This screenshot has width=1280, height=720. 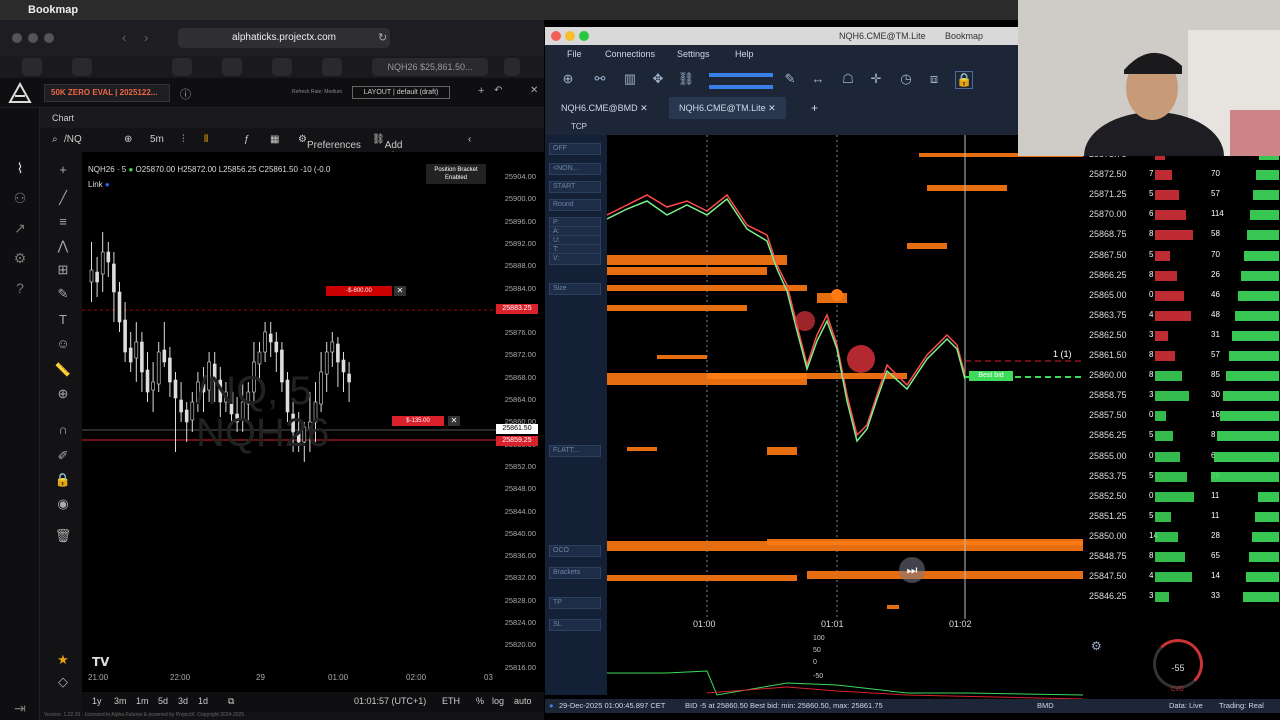 What do you see at coordinates (73, 139) in the screenshot?
I see `symbol-search: /NQ` at bounding box center [73, 139].